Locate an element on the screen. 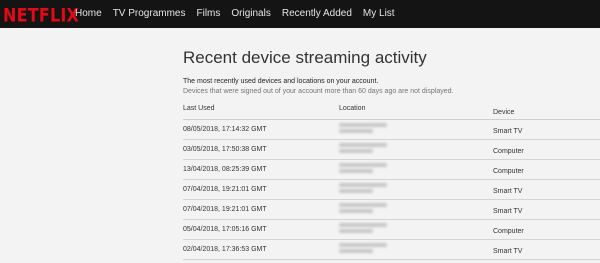 This screenshot has width=600, height=263. last-used-cell: 13/04/2018, 08:25:39 GMT is located at coordinates (225, 169).